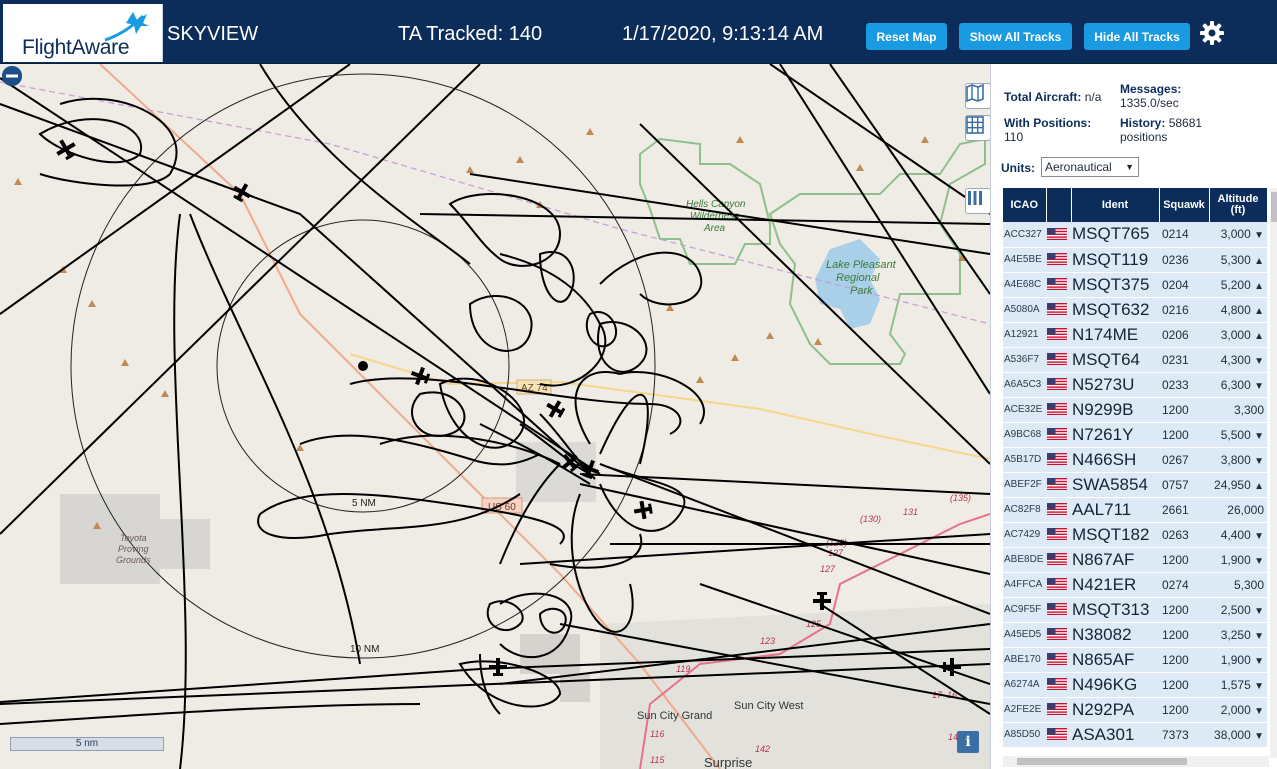 Image resolution: width=1277 pixels, height=769 pixels. I want to click on column-header-flag, so click(1059, 205).